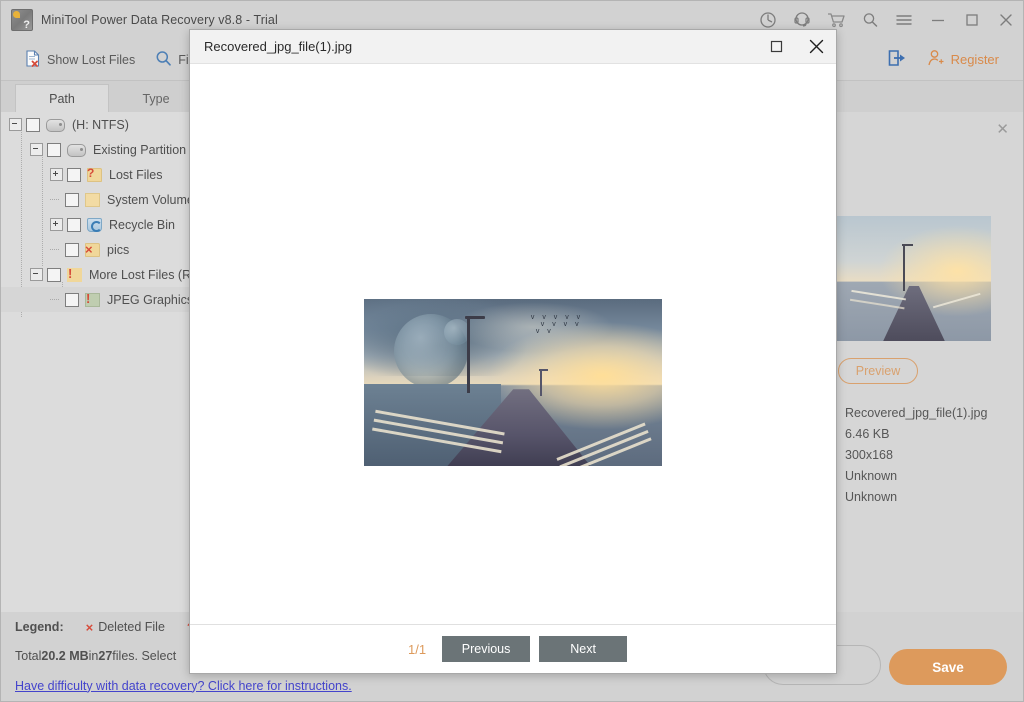 The width and height of the screenshot is (1024, 702). I want to click on previous-button-label: Previous, so click(486, 649).